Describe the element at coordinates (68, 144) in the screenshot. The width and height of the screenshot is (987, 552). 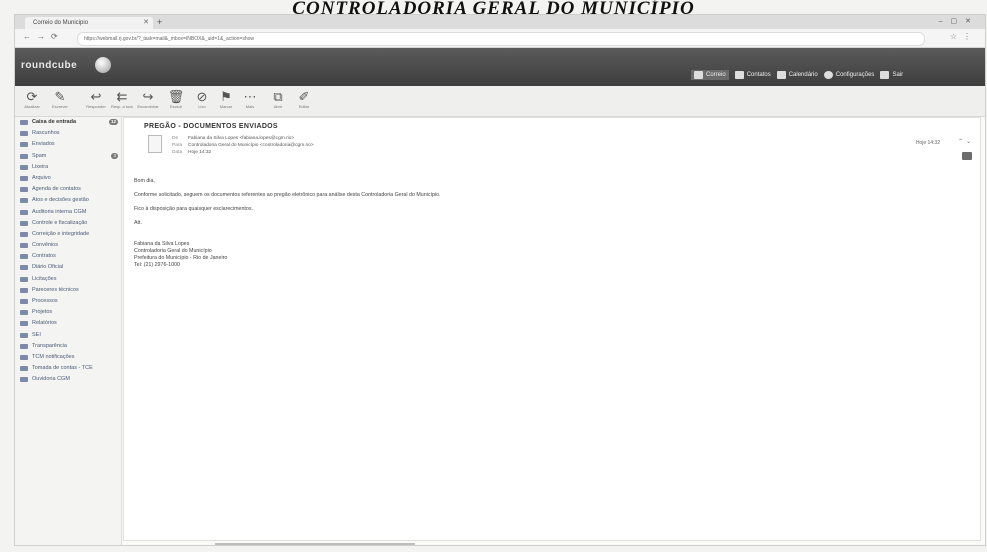
I see `folder-item: Enviados` at that location.